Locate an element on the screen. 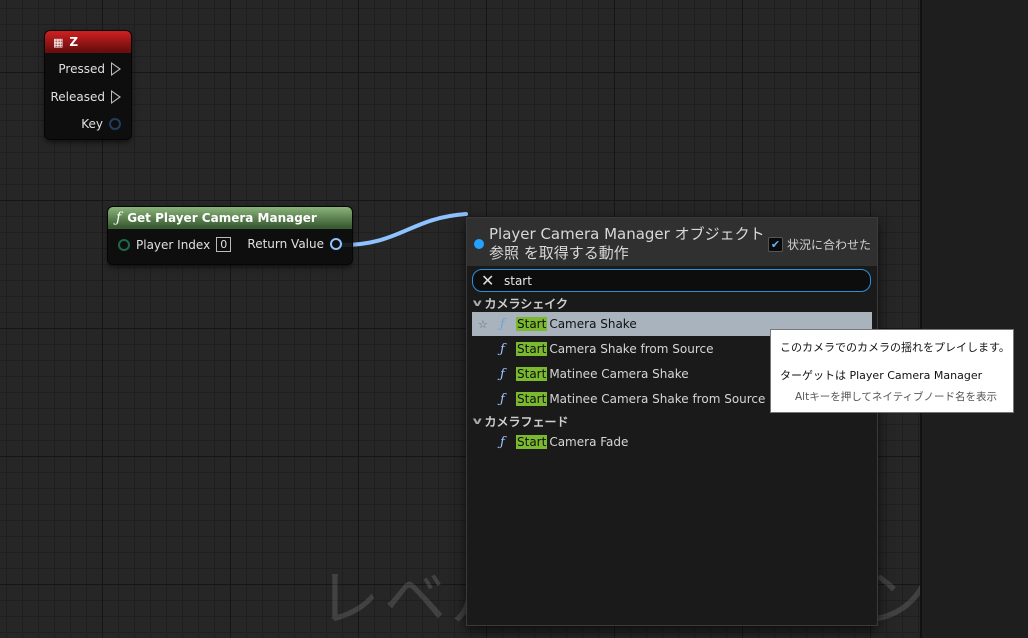  action-menu-title: Player Camera Manager オブジェクト参照 を取得する動作 is located at coordinates (627, 243).